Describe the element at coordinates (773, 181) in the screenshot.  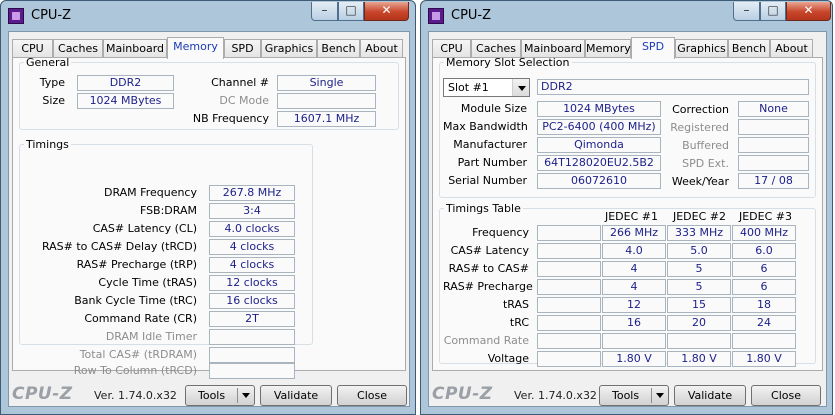
I see `week-year-value: 17 / 08` at that location.